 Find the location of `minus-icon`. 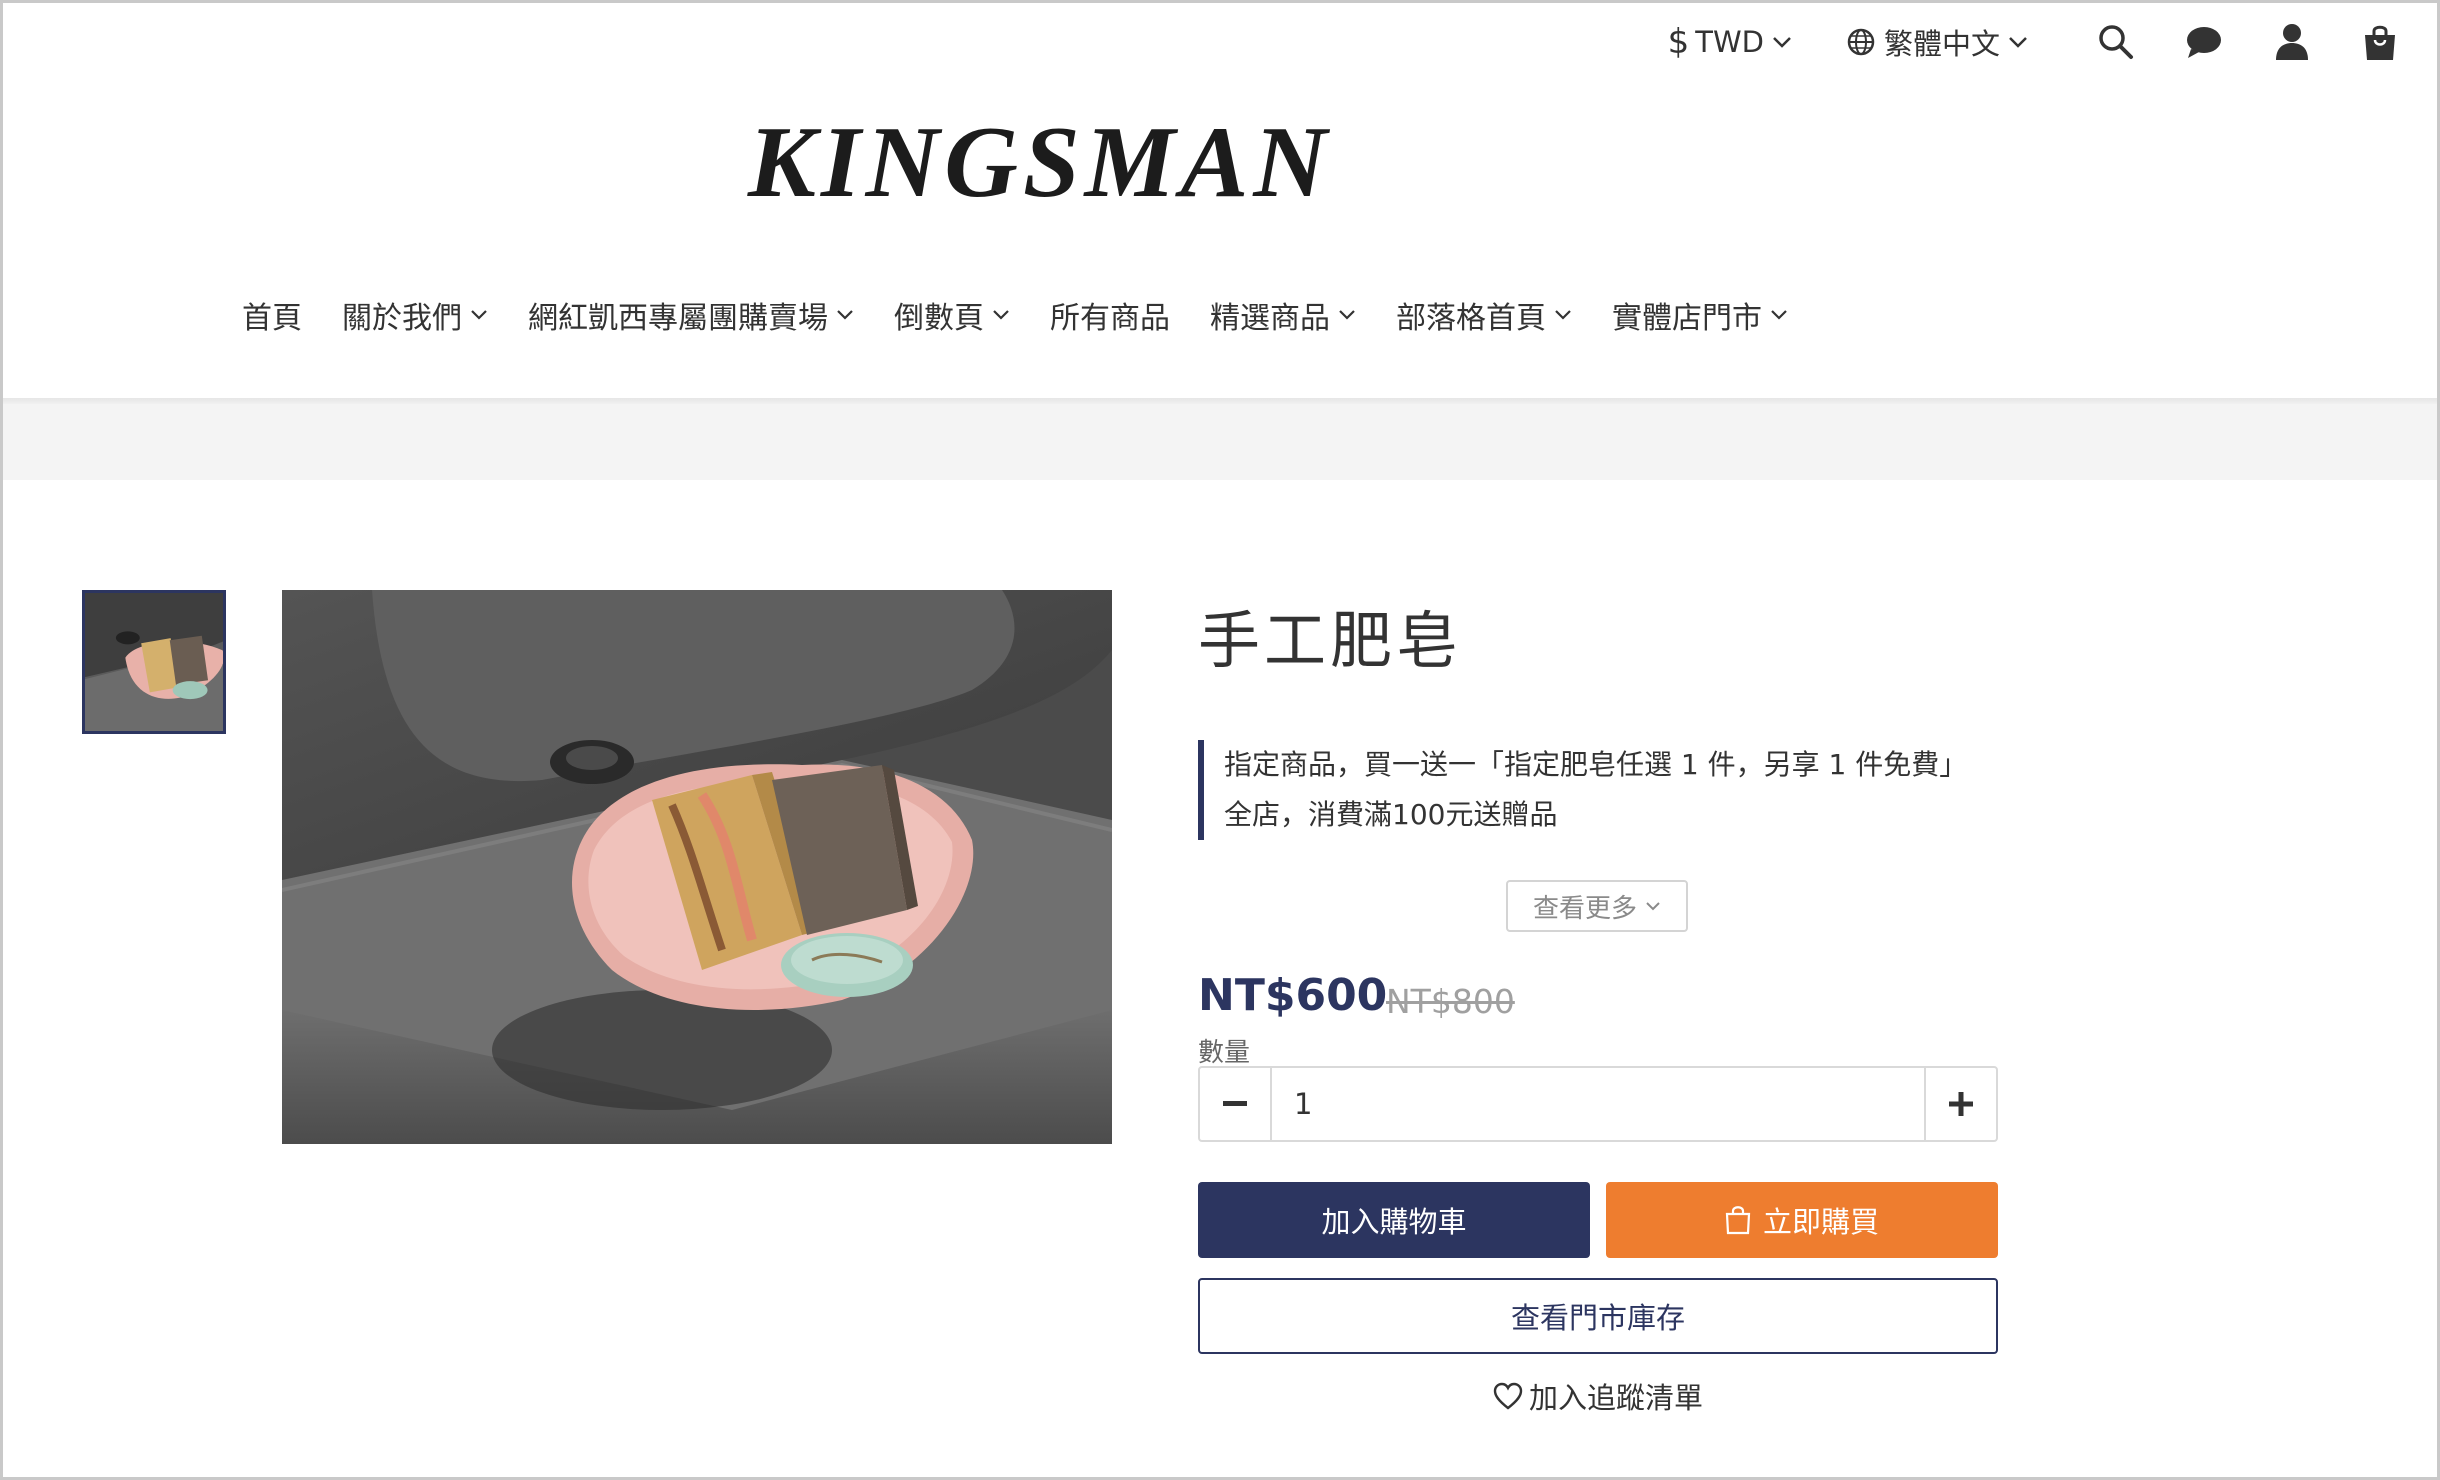

minus-icon is located at coordinates (1235, 1103).